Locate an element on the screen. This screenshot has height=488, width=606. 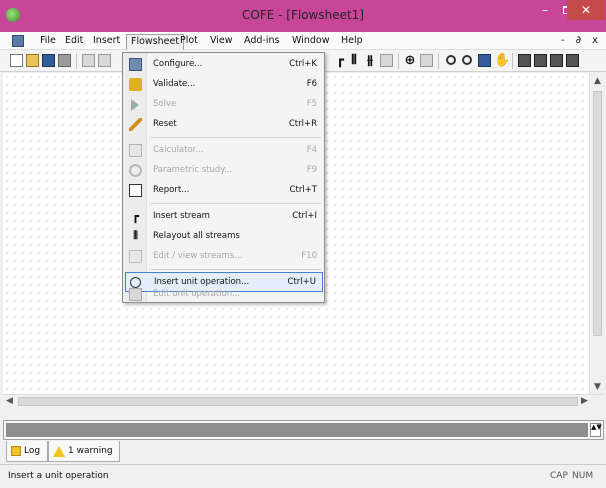
vertical-scroll-thumb is located at coordinates (597, 213).